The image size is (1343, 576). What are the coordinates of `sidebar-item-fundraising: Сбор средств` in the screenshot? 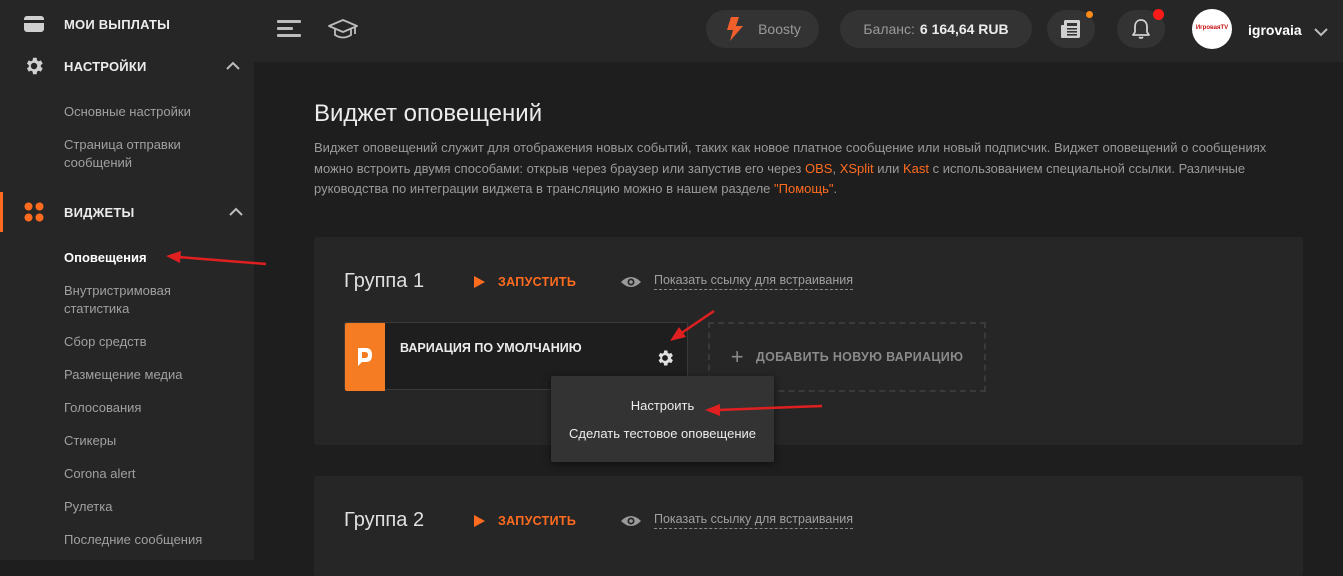 It's located at (149, 342).